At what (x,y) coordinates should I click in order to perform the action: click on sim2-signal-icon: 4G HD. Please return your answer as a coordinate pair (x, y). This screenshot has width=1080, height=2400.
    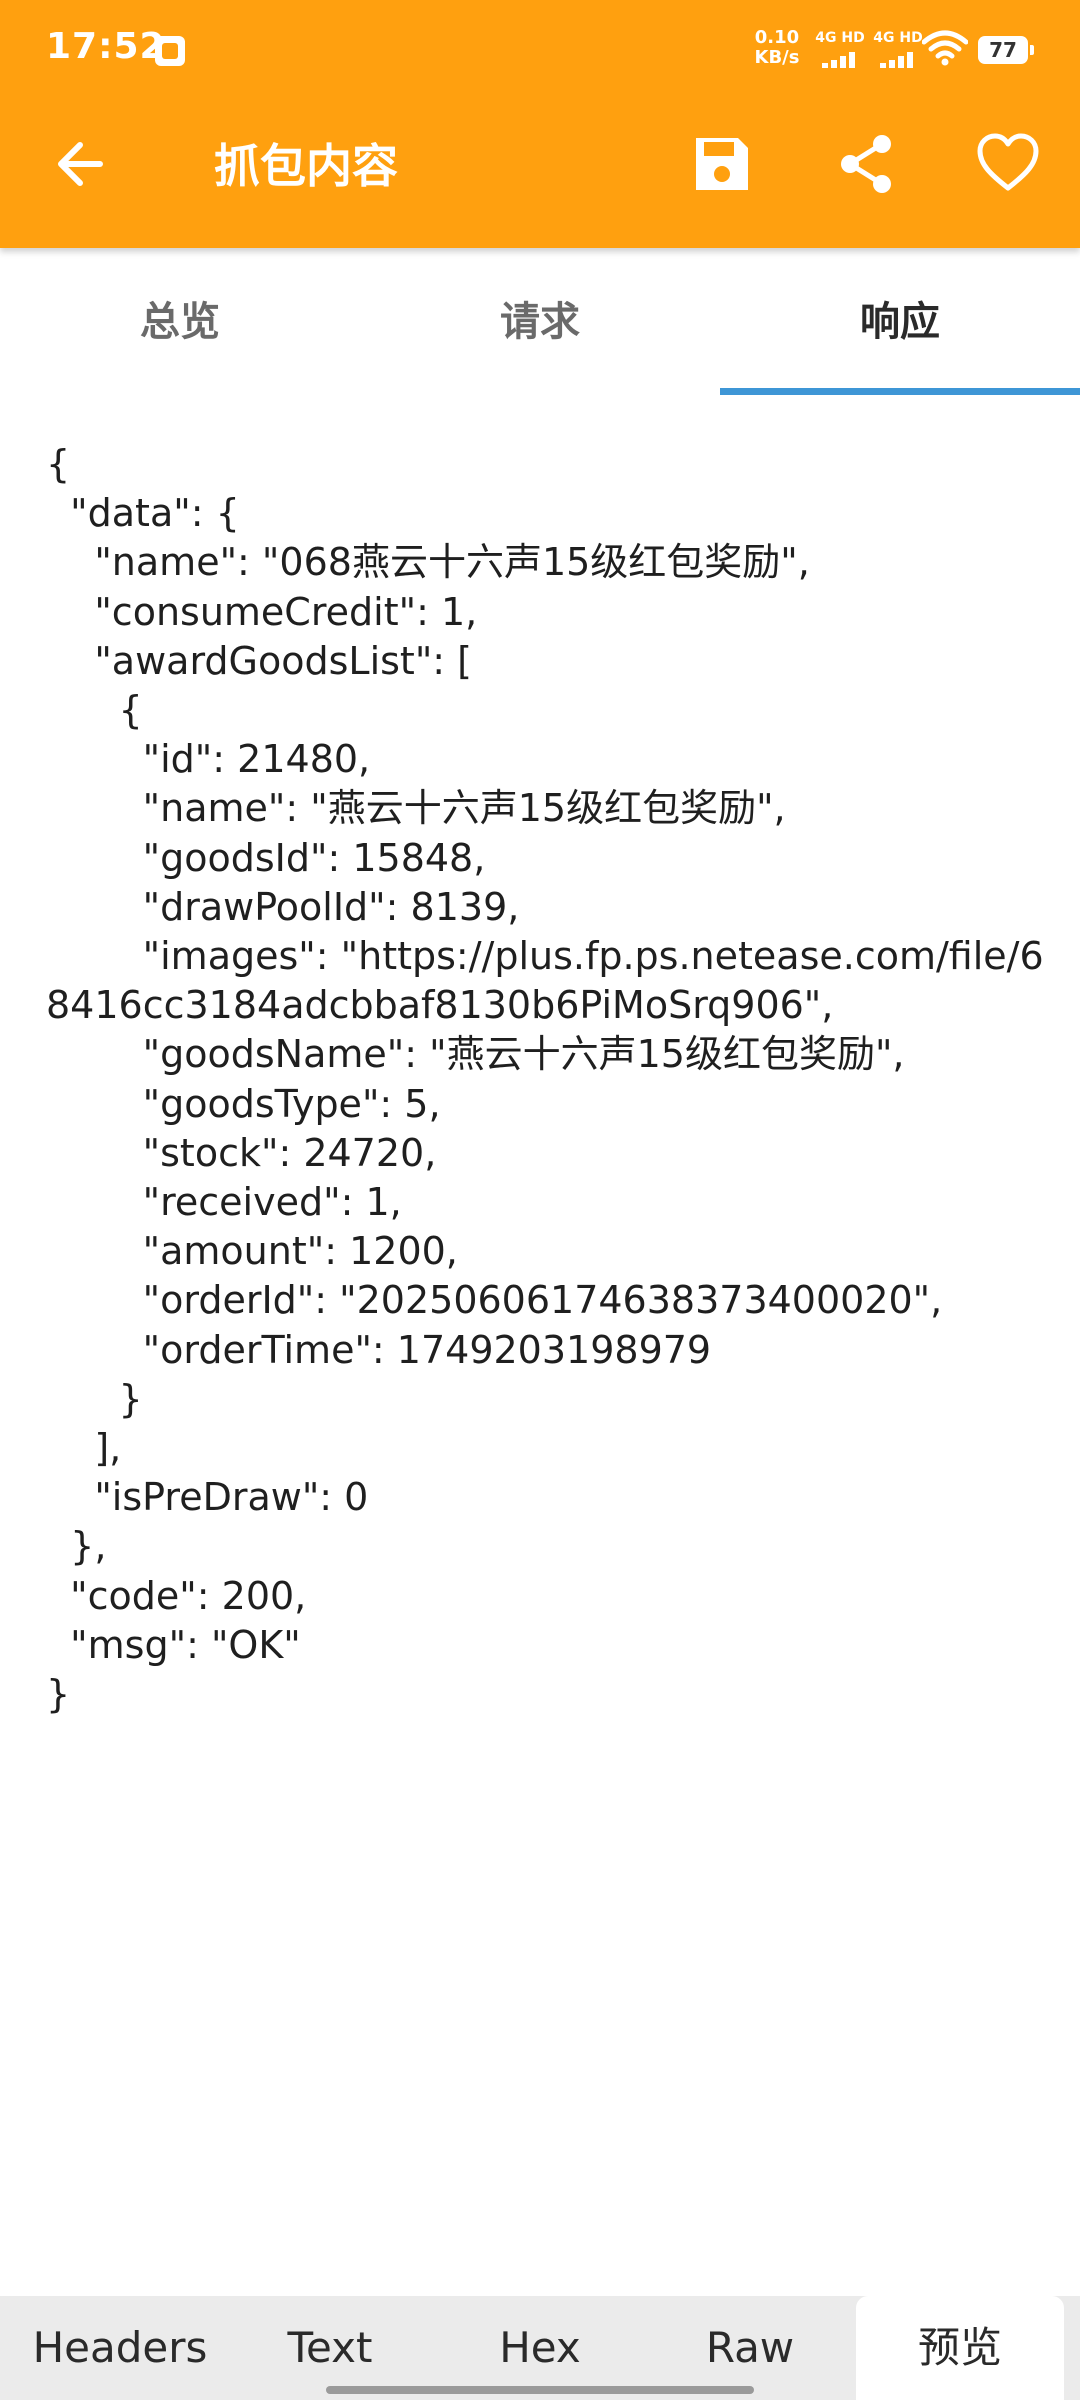
    Looking at the image, I should click on (898, 50).